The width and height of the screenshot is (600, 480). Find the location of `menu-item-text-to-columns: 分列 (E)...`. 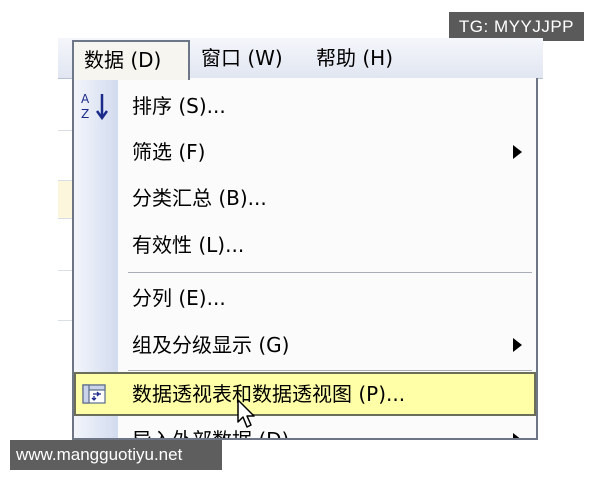

menu-item-text-to-columns: 分列 (E)... is located at coordinates (305, 298).